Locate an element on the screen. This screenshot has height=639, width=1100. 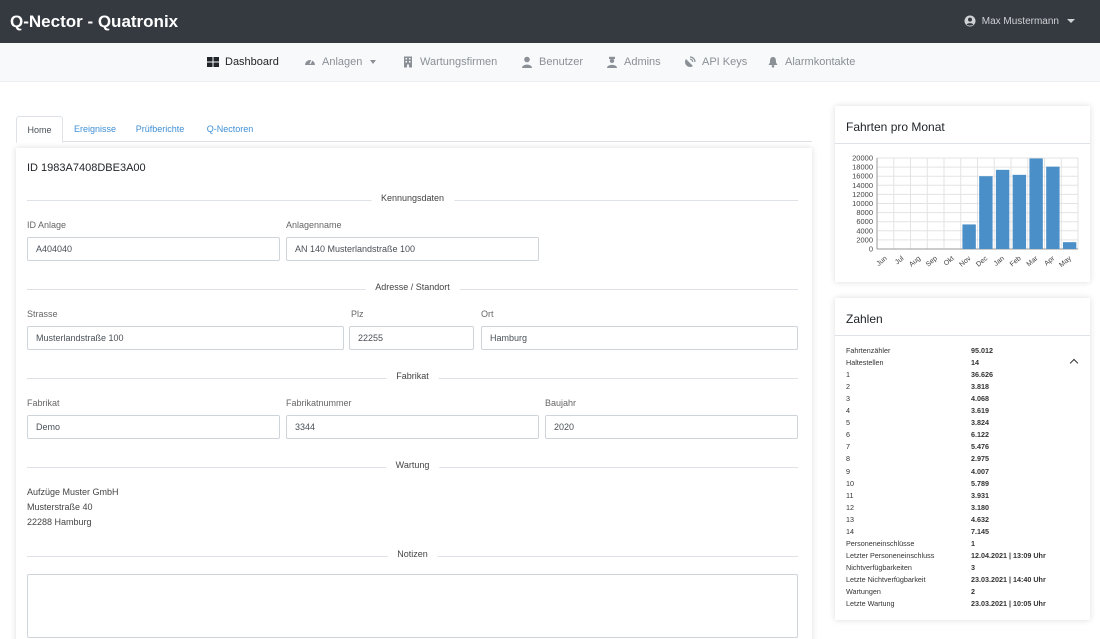
brand-title: Q-Nector - Quatronix is located at coordinates (94, 22).